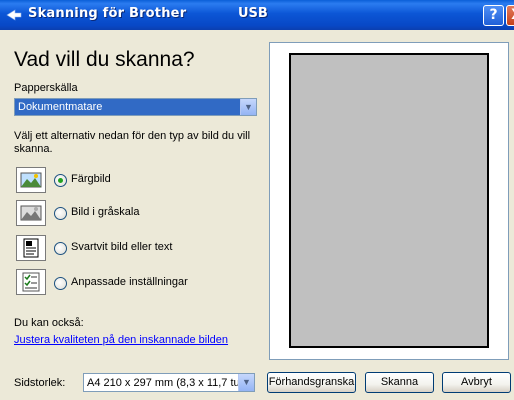 The width and height of the screenshot is (514, 400). Describe the element at coordinates (60, 107) in the screenshot. I see `paper-source-value: Dokumentmatare` at that location.